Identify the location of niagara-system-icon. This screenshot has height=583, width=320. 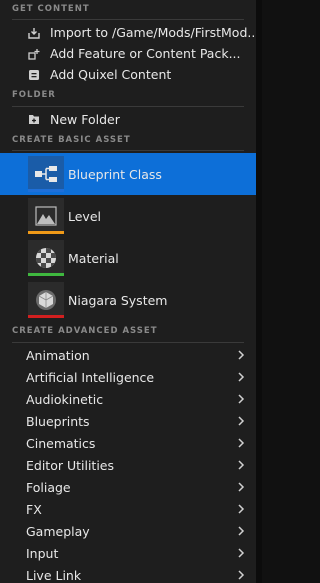
(46, 300).